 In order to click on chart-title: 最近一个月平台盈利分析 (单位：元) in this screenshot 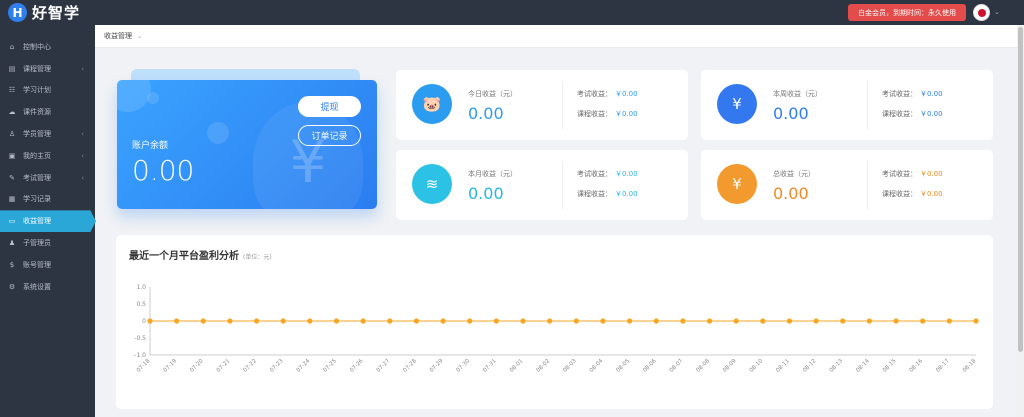, I will do `click(200, 254)`.